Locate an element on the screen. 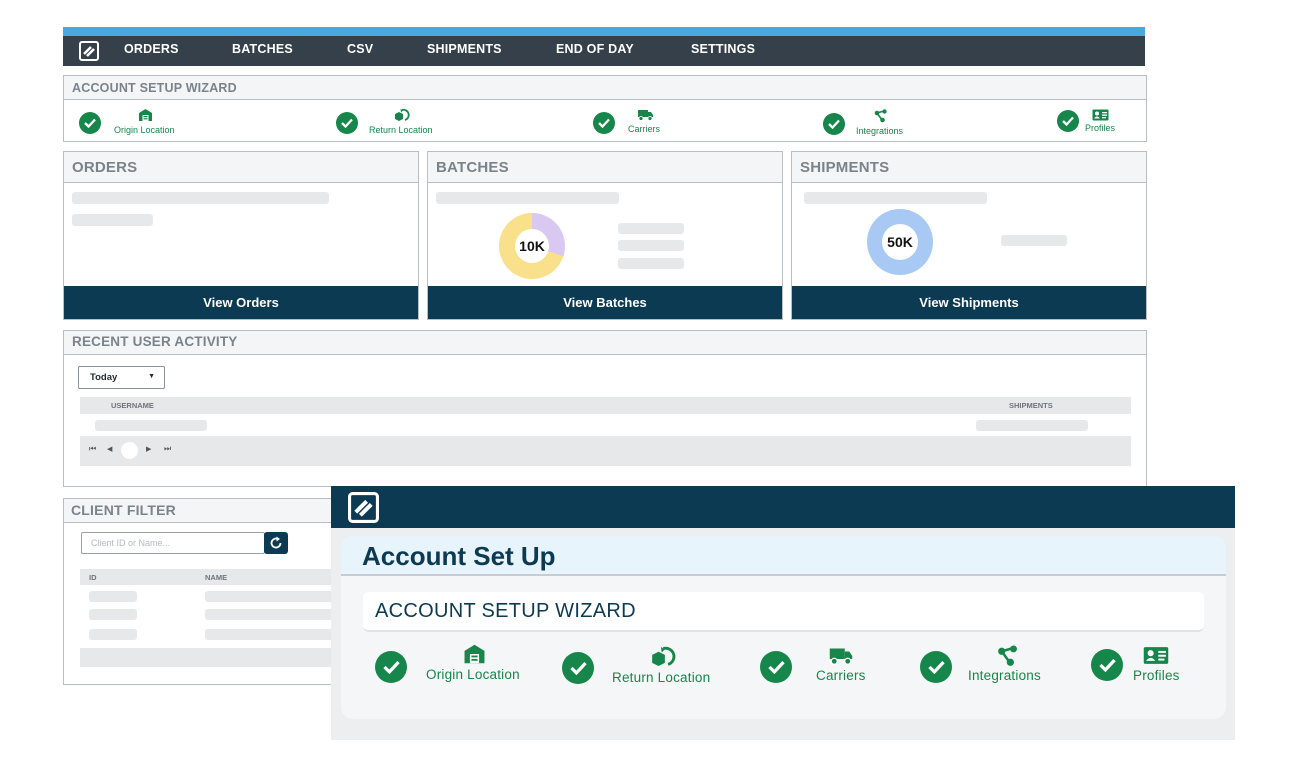 This screenshot has width=1295, height=768. overlay-step-label: Profiles is located at coordinates (1156, 675).